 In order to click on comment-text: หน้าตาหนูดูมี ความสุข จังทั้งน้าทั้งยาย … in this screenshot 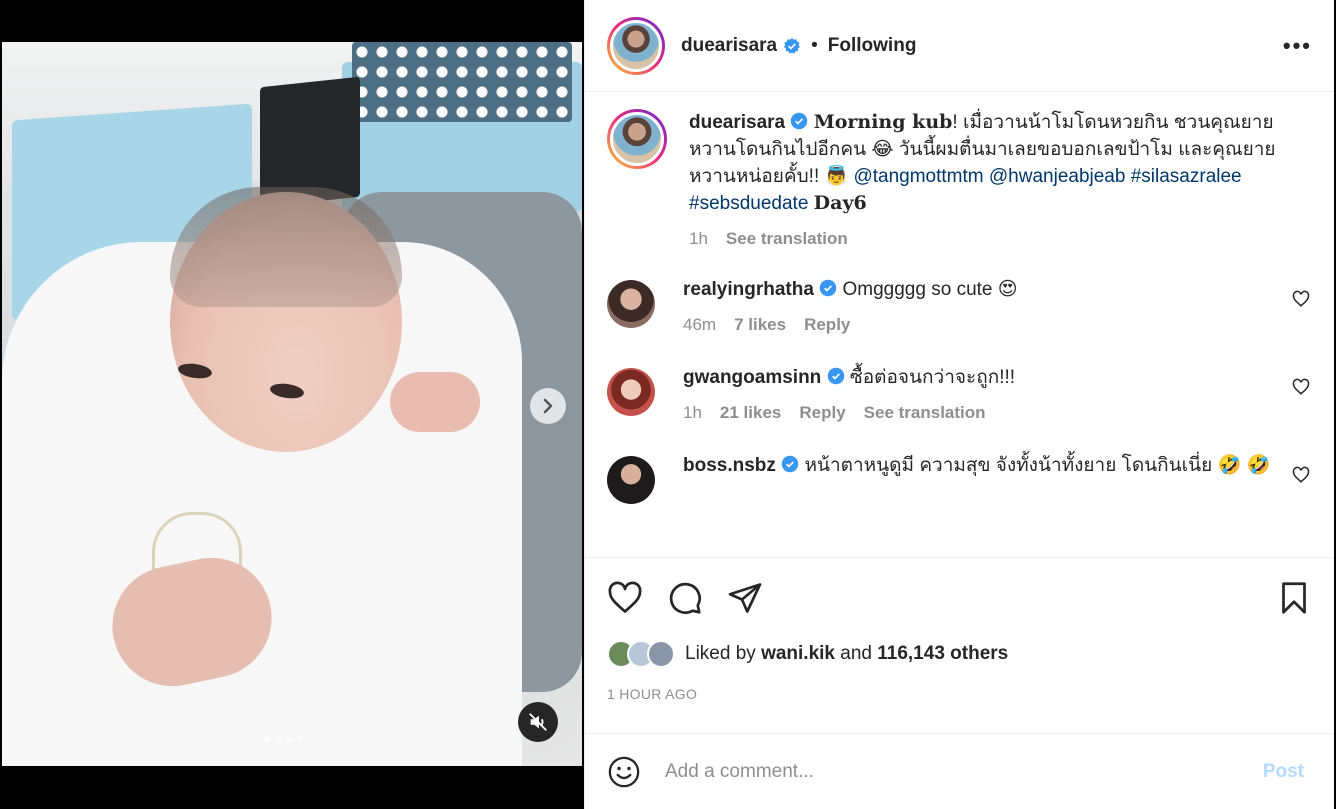, I will do `click(1037, 465)`.